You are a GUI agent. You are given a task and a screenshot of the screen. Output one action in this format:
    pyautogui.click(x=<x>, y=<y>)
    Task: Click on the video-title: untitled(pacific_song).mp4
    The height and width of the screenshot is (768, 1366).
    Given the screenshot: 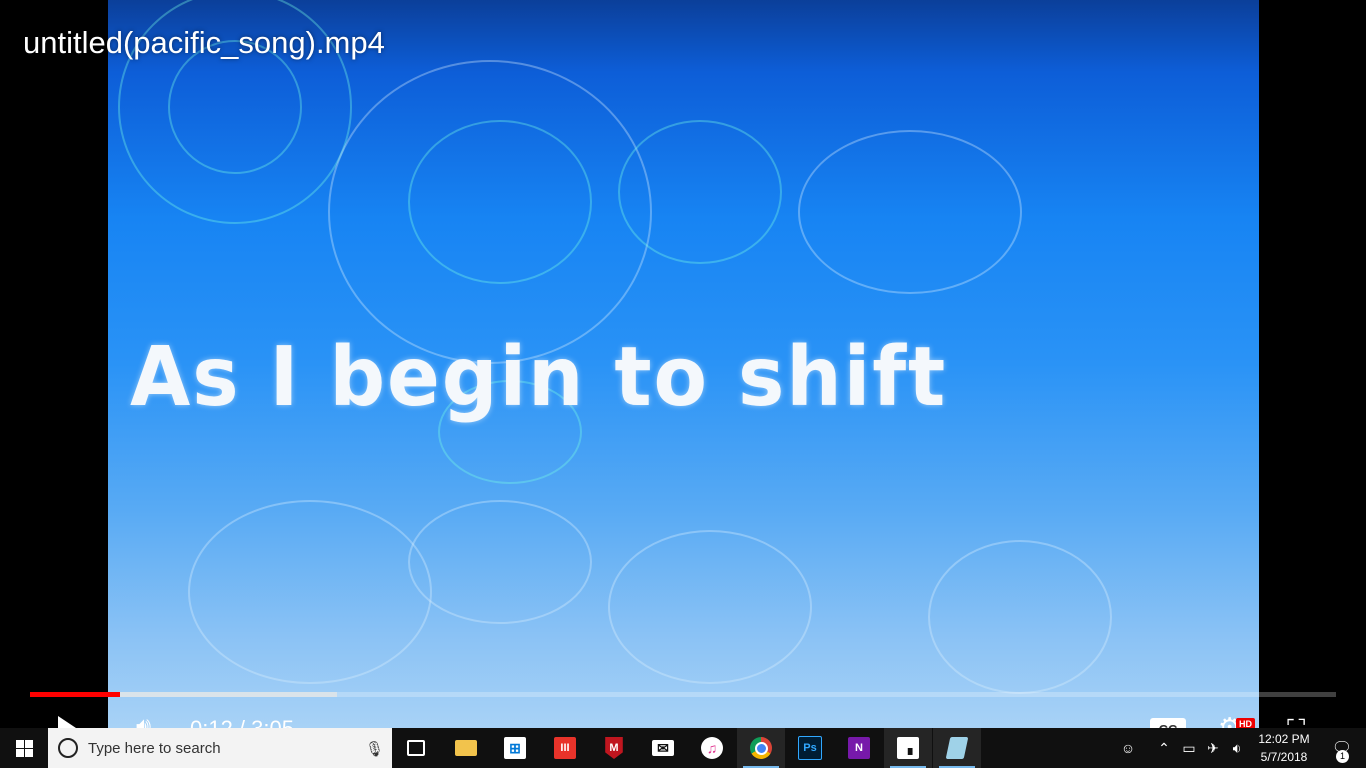 What is the action you would take?
    pyautogui.click(x=204, y=42)
    